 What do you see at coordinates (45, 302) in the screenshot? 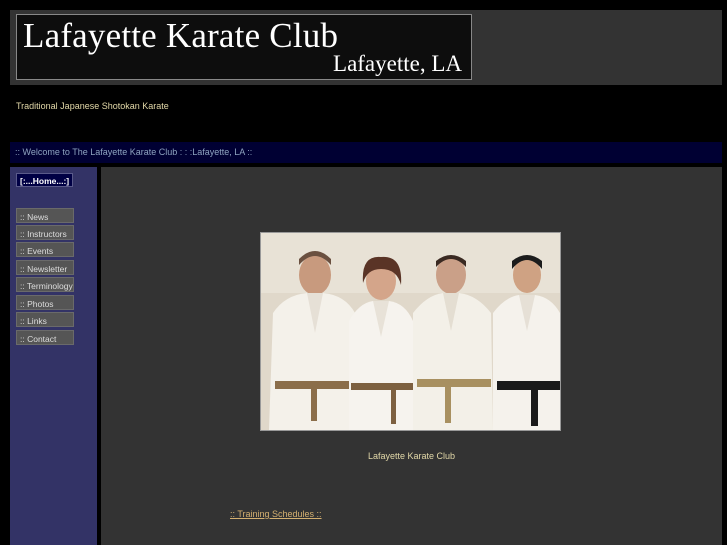
I see `nav-photos: :: Photos` at bounding box center [45, 302].